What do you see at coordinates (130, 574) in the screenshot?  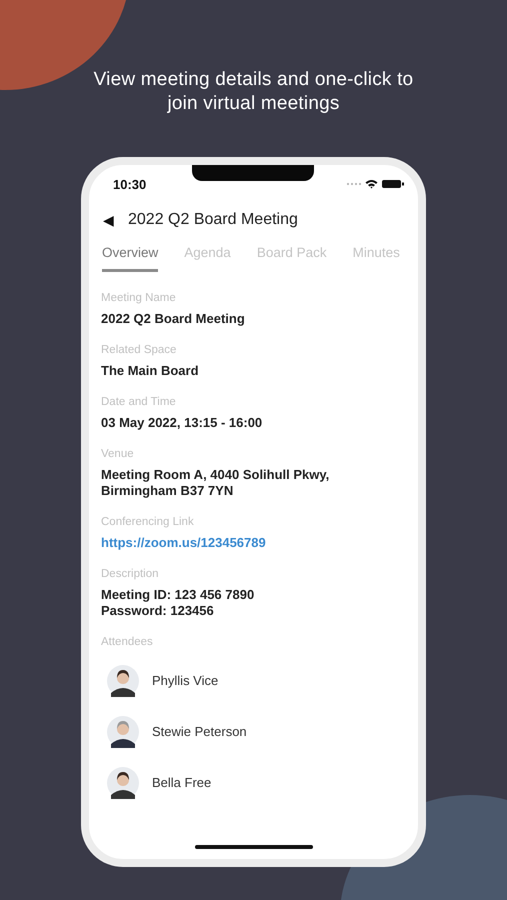 I see `field-label: Description` at bounding box center [130, 574].